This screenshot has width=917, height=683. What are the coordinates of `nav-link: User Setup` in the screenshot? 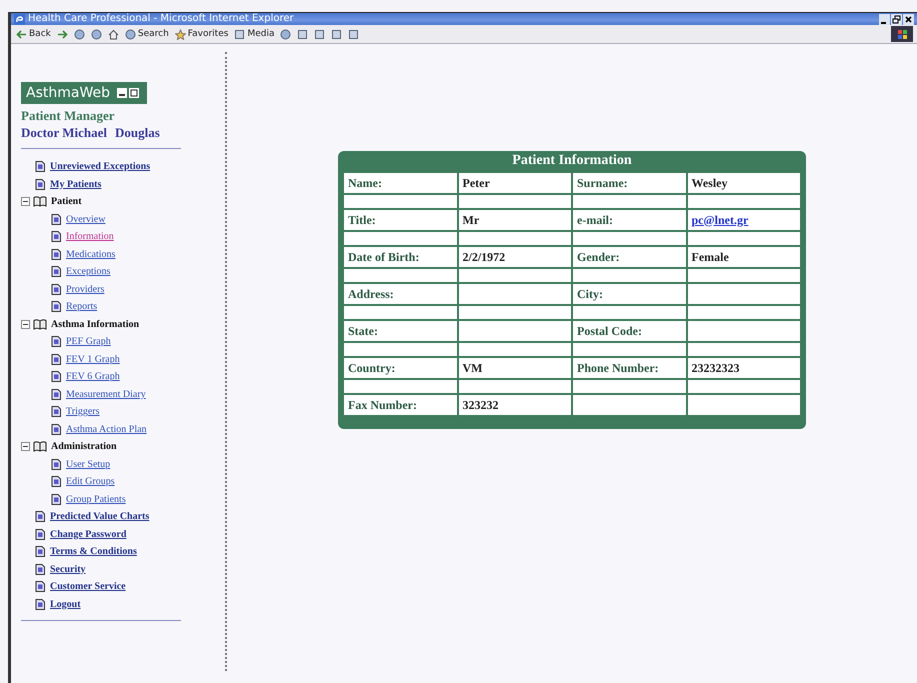 It's located at (88, 464).